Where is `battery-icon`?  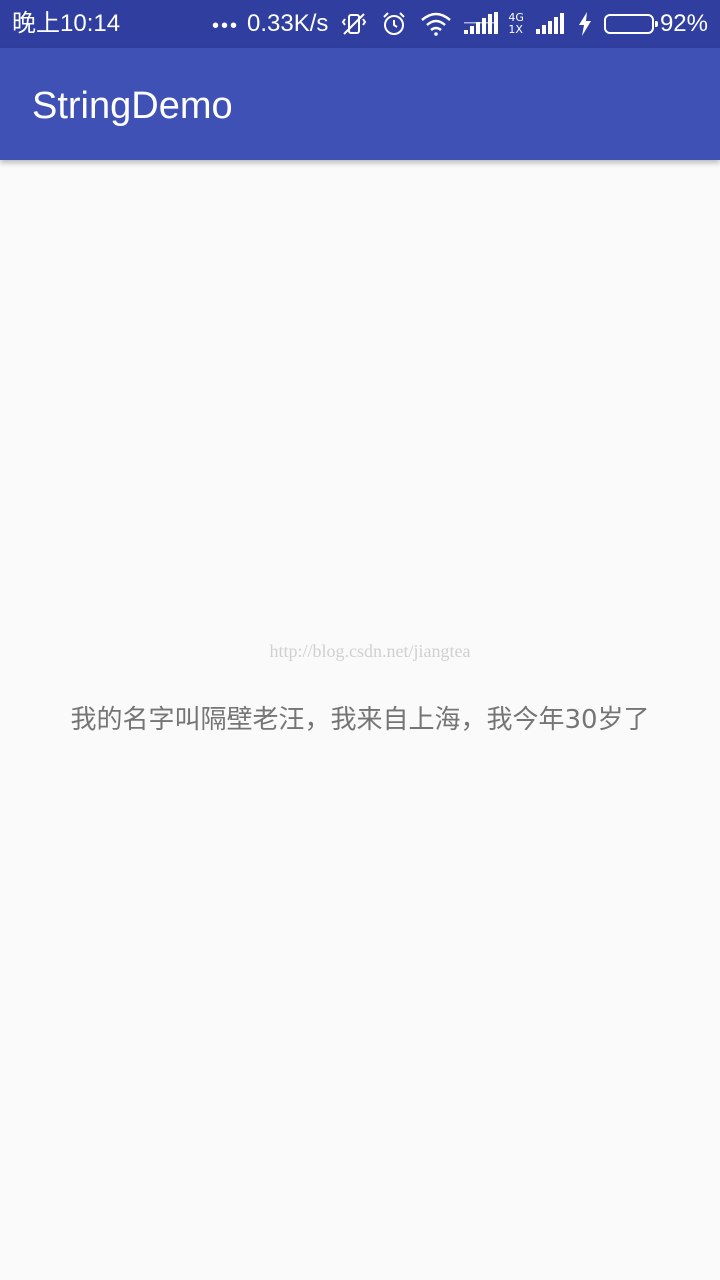
battery-icon is located at coordinates (630, 24).